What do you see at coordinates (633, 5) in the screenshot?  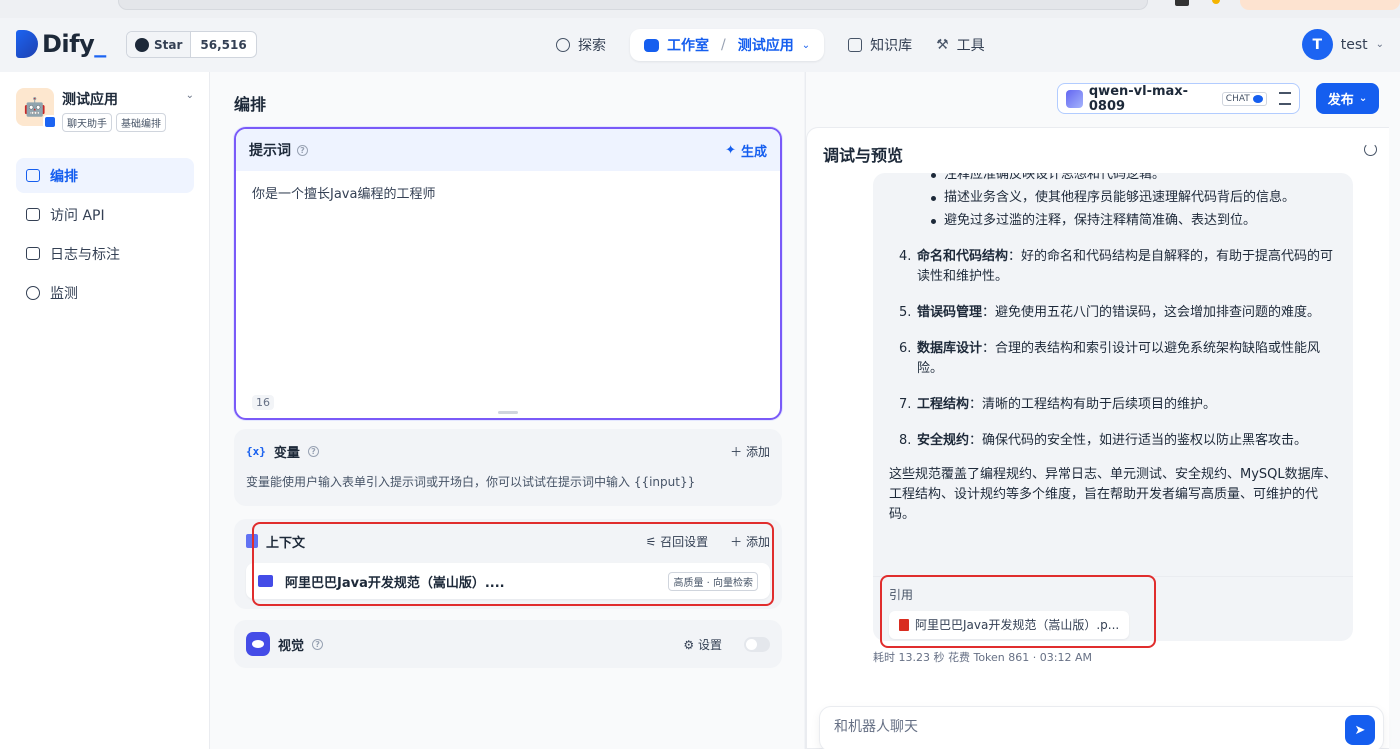 I see `browser-address-bar` at bounding box center [633, 5].